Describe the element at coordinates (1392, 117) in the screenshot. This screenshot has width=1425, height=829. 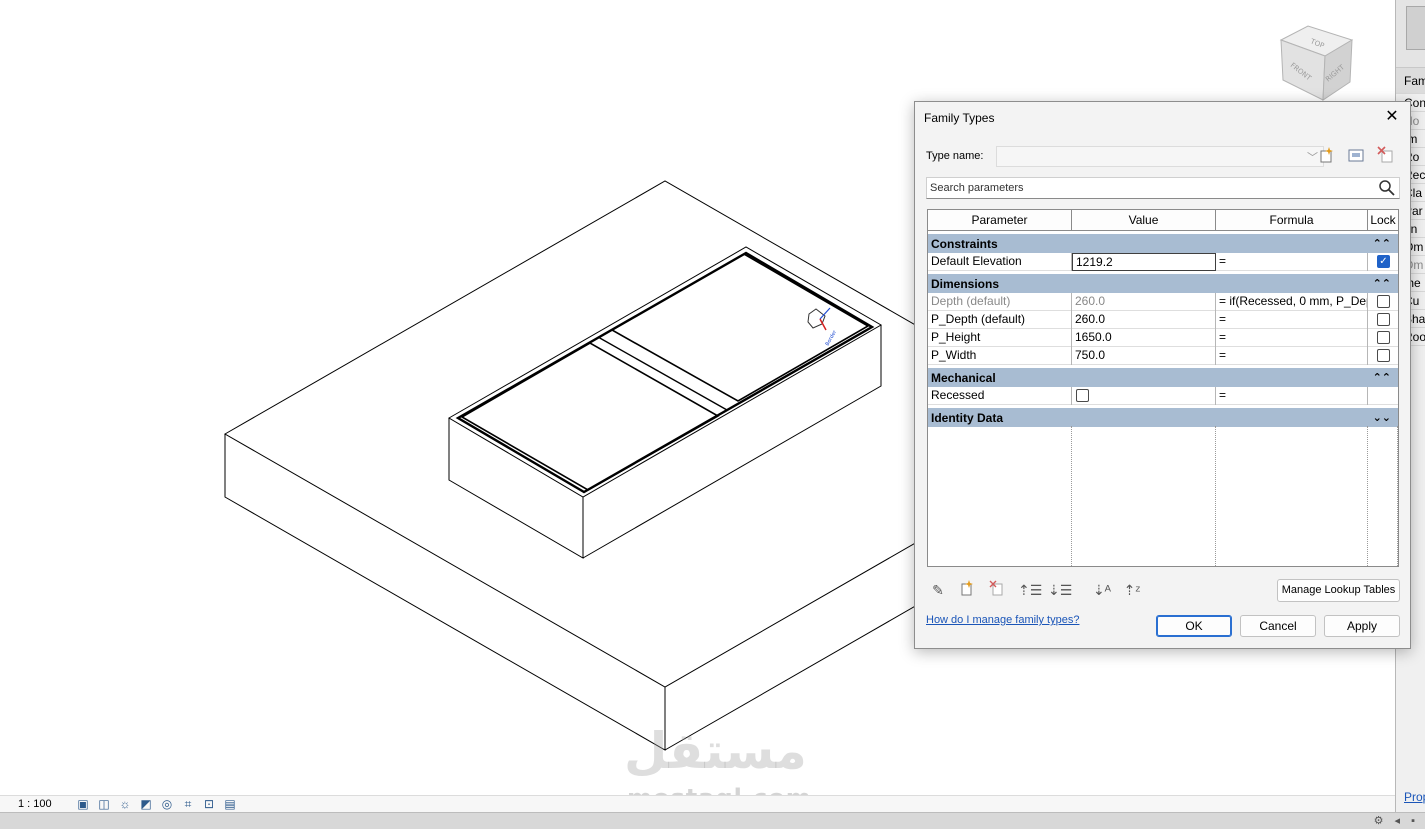
I see `close-icon: ✕` at that location.